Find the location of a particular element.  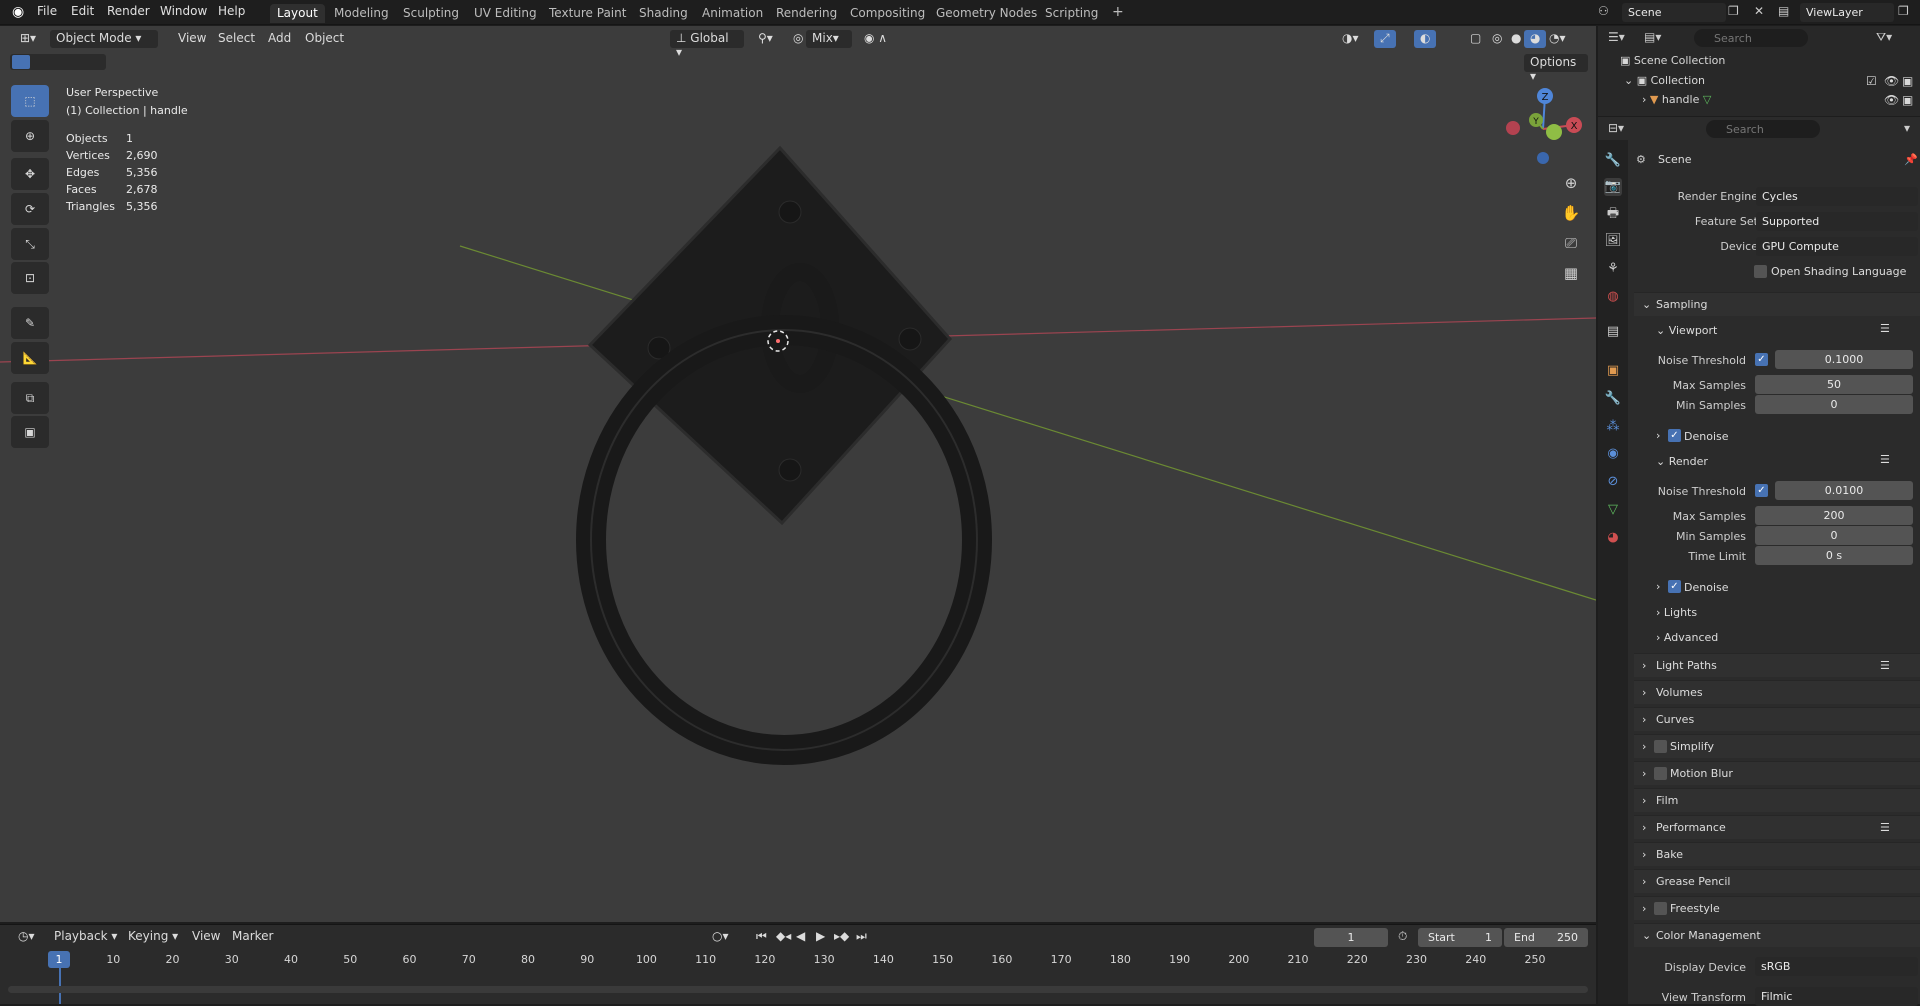

outliner-search-input is located at coordinates (1751, 38).